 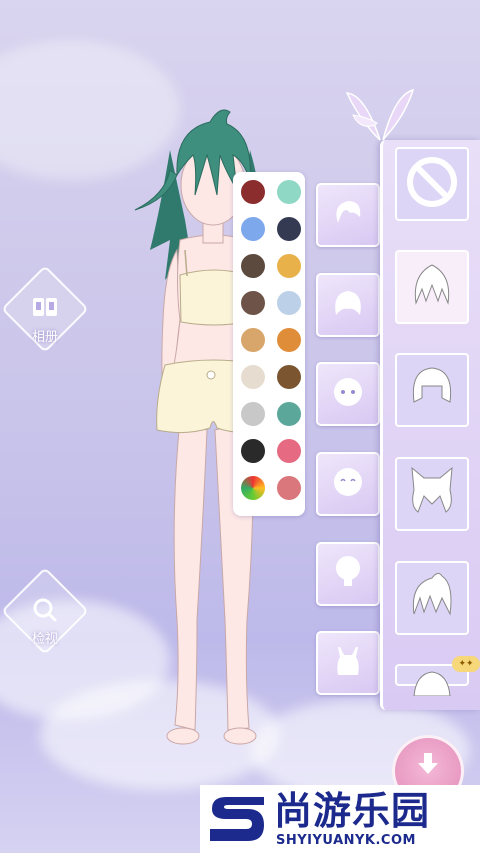 I want to click on site-watermark: 尚游乐园 SHYIYUANYK.COM, so click(x=340, y=819).